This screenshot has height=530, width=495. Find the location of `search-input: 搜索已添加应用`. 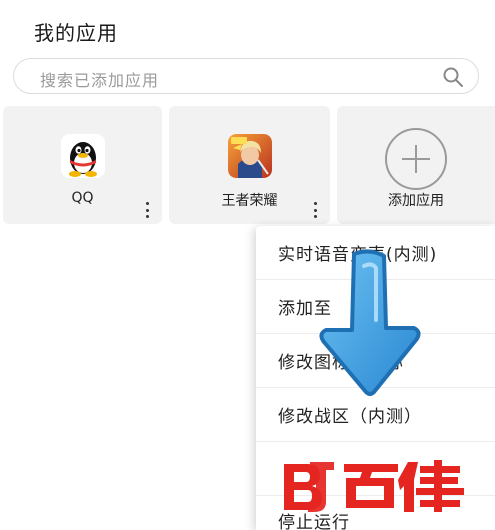

search-input: 搜索已添加应用 is located at coordinates (246, 76).